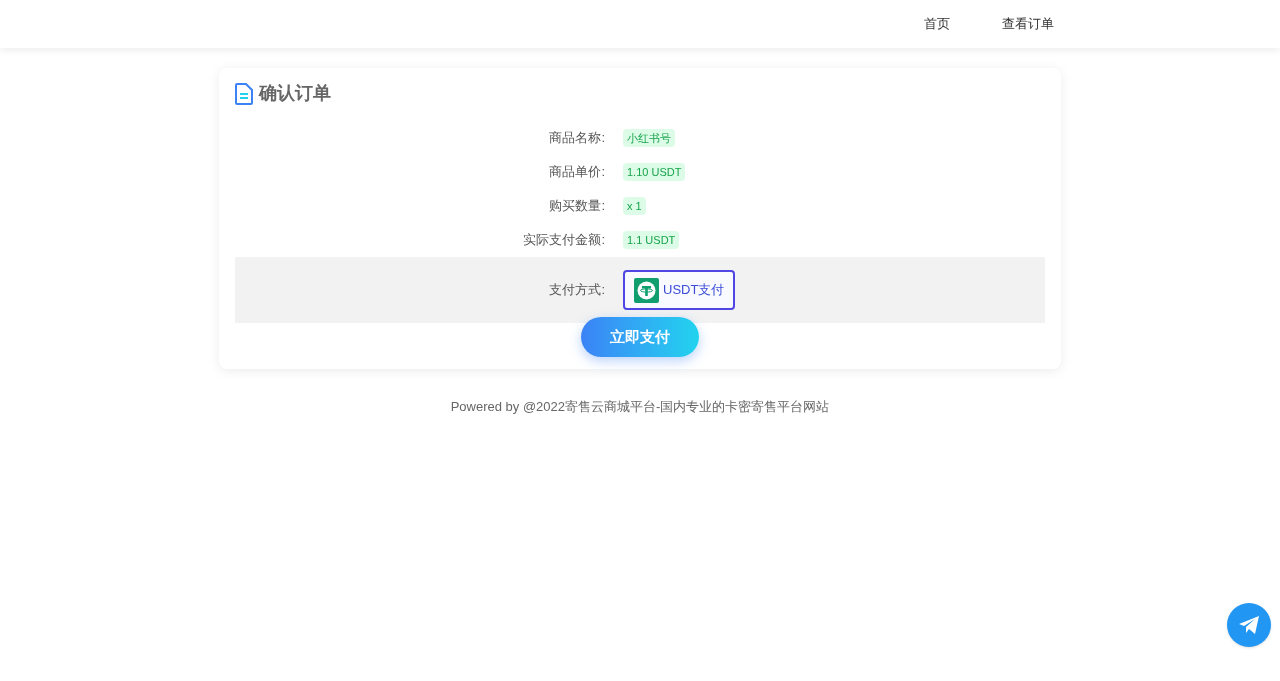  Describe the element at coordinates (577, 290) in the screenshot. I see `field-label: 支付方式:` at that location.